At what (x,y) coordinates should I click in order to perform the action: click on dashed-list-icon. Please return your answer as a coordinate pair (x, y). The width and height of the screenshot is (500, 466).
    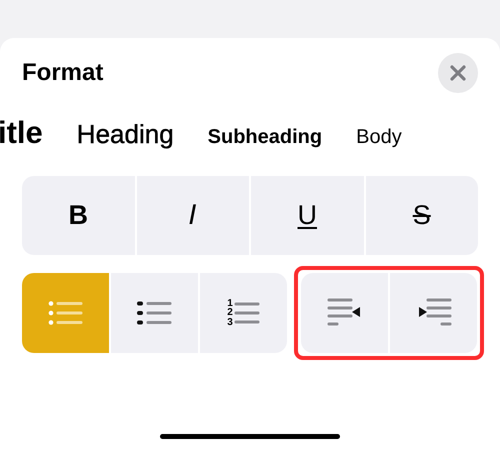
    Looking at the image, I should click on (154, 313).